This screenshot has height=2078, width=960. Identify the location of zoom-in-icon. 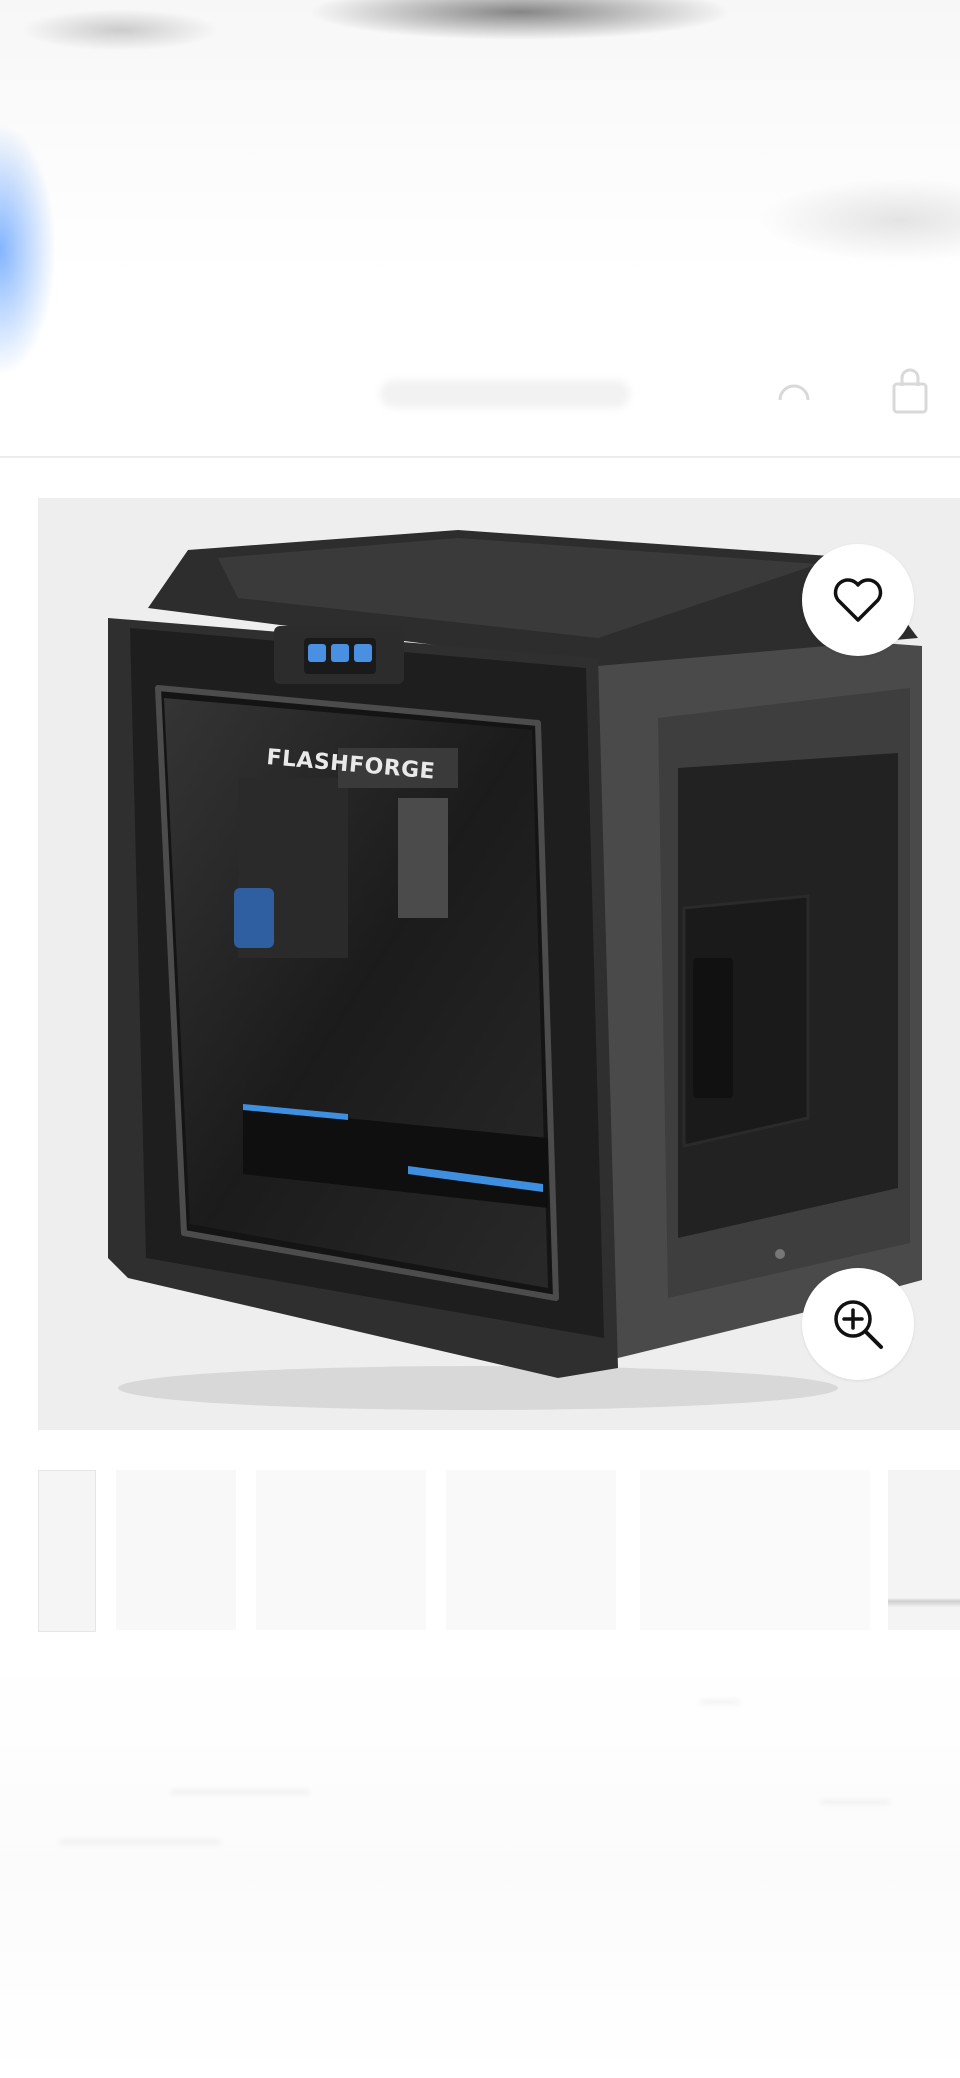
(858, 1324).